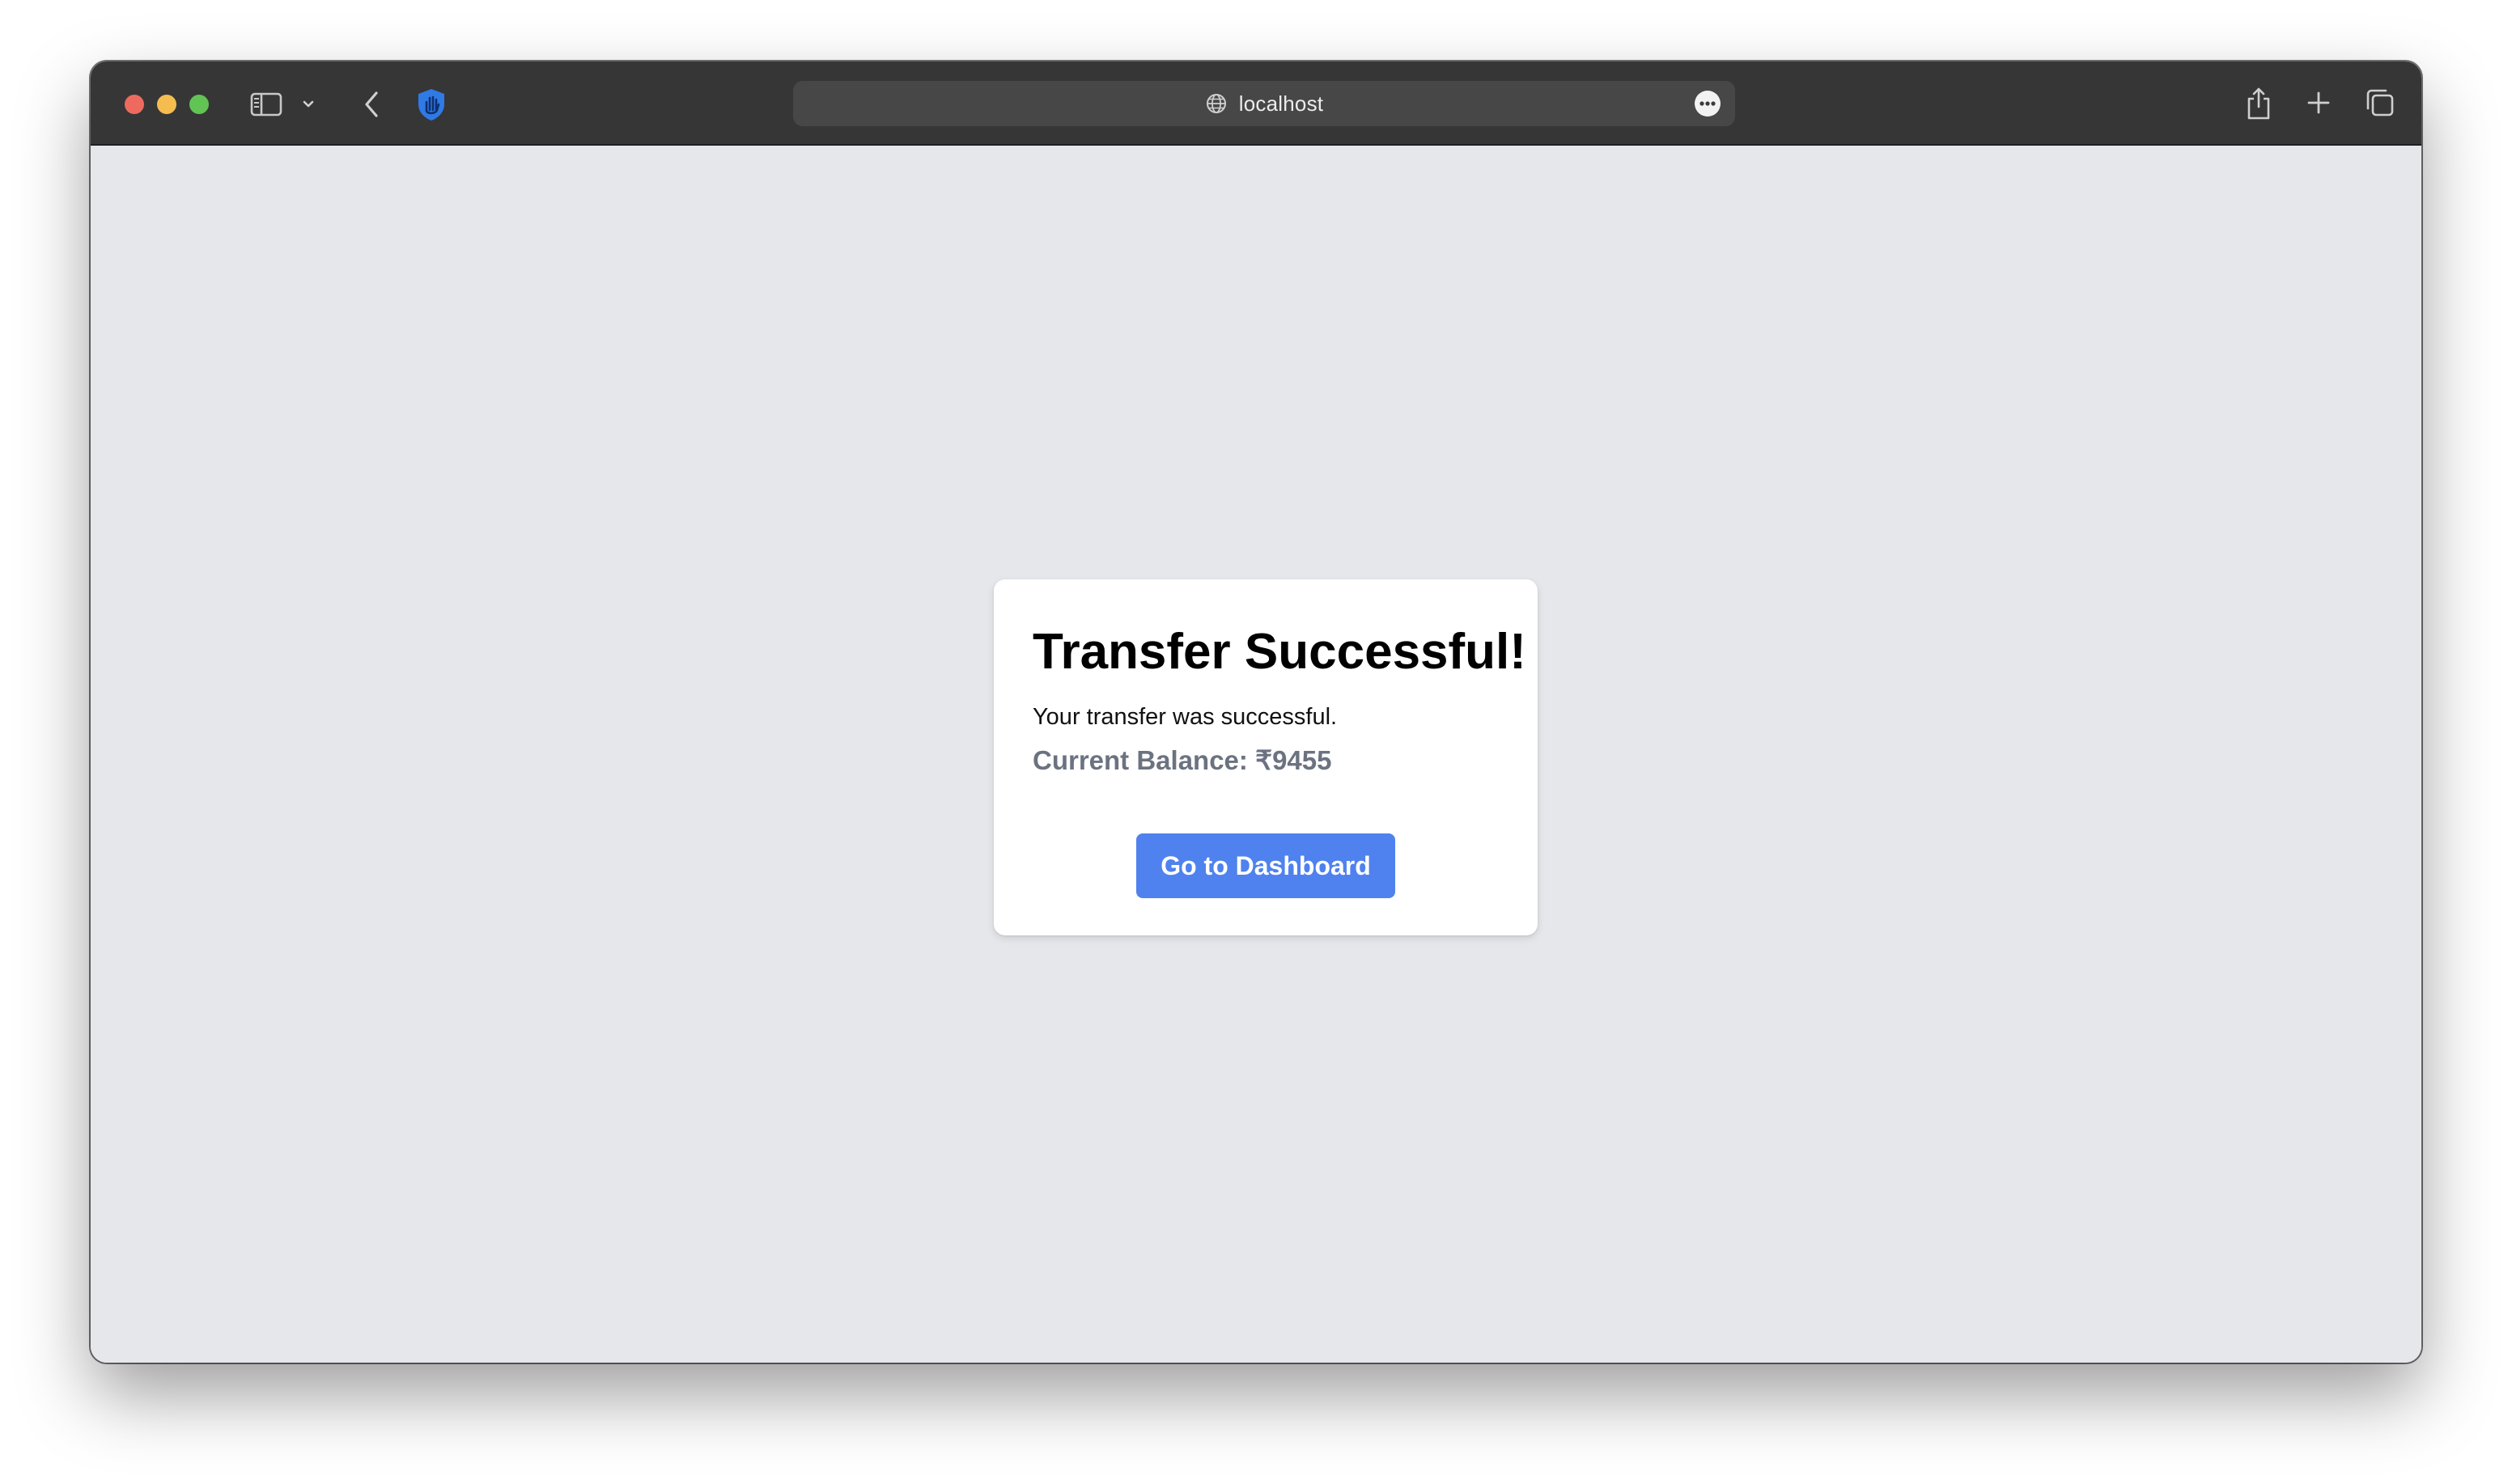 The image size is (2512, 1484). I want to click on page-title: Transfer Successful!, so click(1279, 652).